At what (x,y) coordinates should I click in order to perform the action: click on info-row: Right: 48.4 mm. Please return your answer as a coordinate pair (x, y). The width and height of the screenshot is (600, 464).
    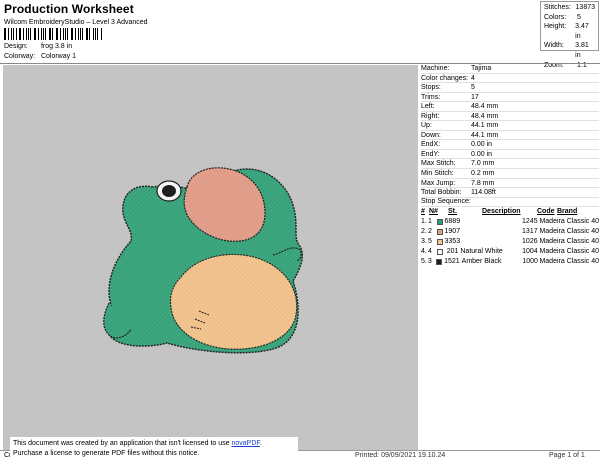
    Looking at the image, I should click on (510, 117).